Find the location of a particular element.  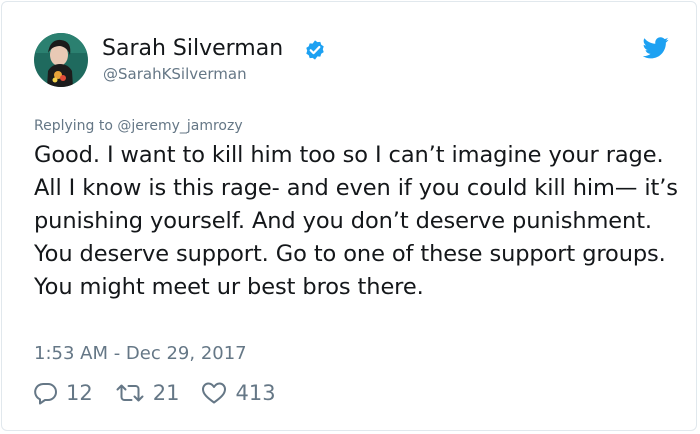

twitter-bird-icon is located at coordinates (655, 48).